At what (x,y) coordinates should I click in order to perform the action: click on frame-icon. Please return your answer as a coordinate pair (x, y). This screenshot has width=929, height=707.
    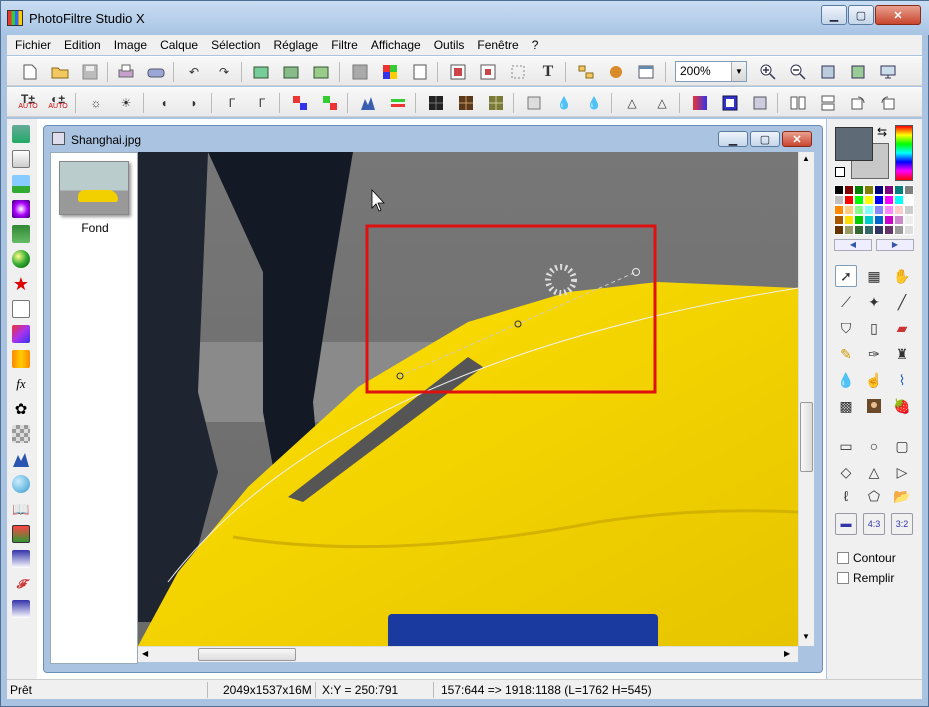
    Looking at the image, I should click on (730, 103).